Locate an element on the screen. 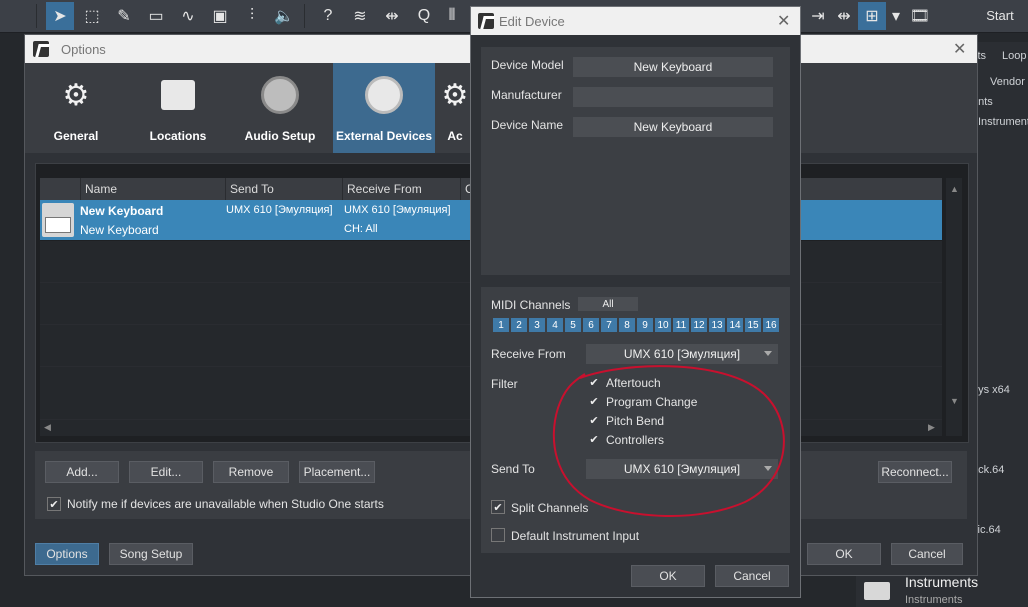  scroll-down-icon: ▼ is located at coordinates (954, 401).